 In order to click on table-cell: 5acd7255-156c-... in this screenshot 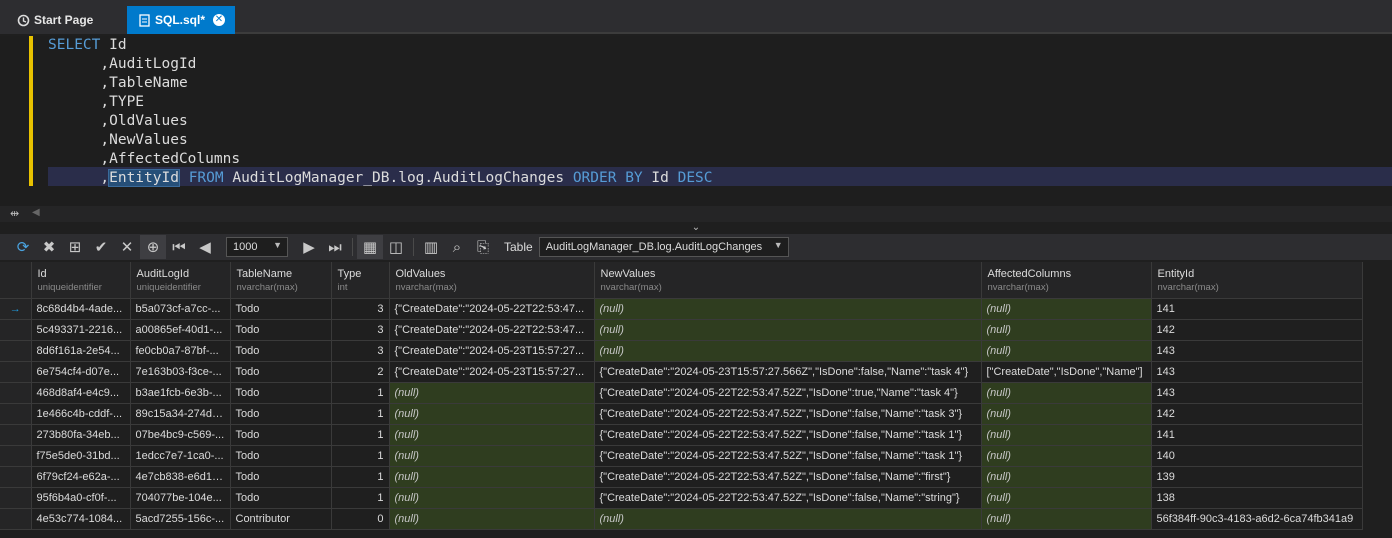, I will do `click(180, 519)`.